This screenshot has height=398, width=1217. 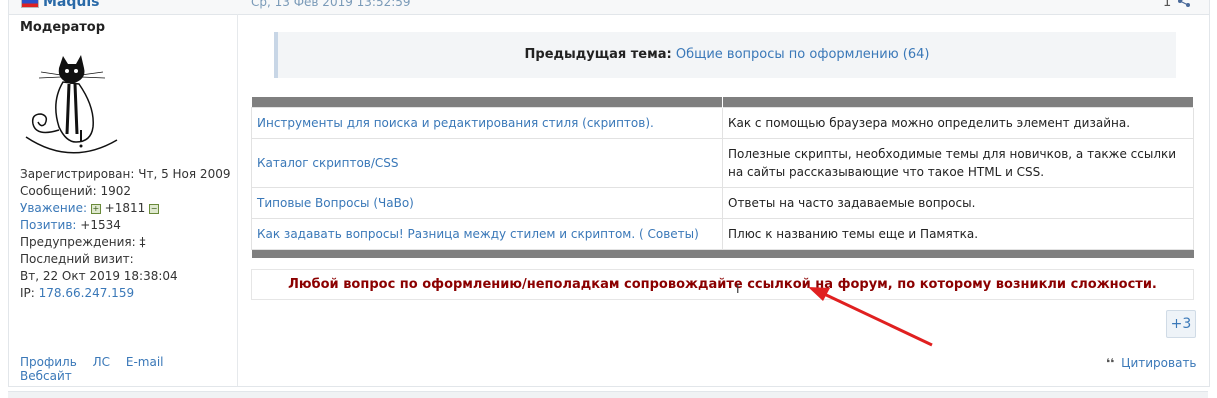 I want to click on user-rank: Модератор, so click(x=63, y=27).